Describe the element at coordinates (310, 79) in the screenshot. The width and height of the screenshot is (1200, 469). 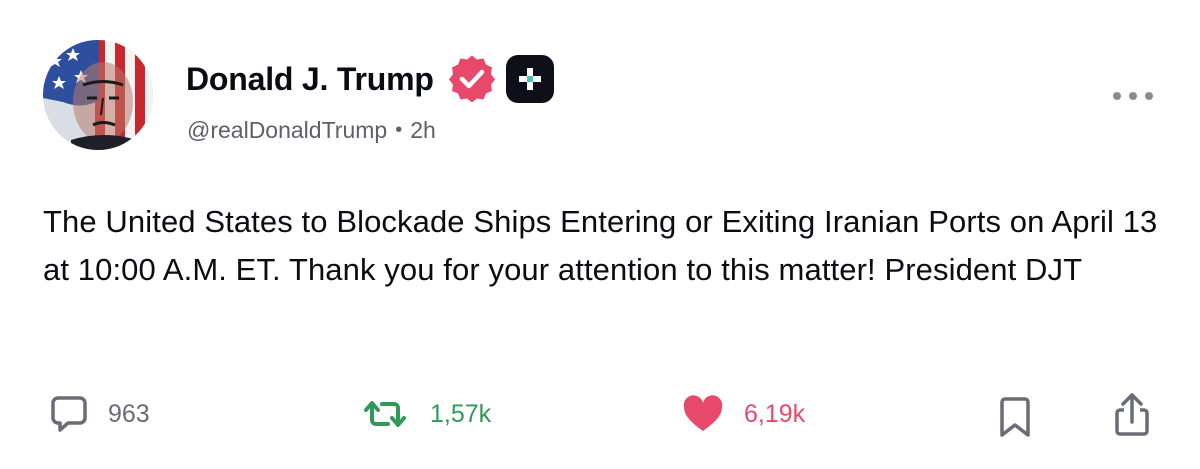
I see `display-name: Donald J. Trump` at that location.